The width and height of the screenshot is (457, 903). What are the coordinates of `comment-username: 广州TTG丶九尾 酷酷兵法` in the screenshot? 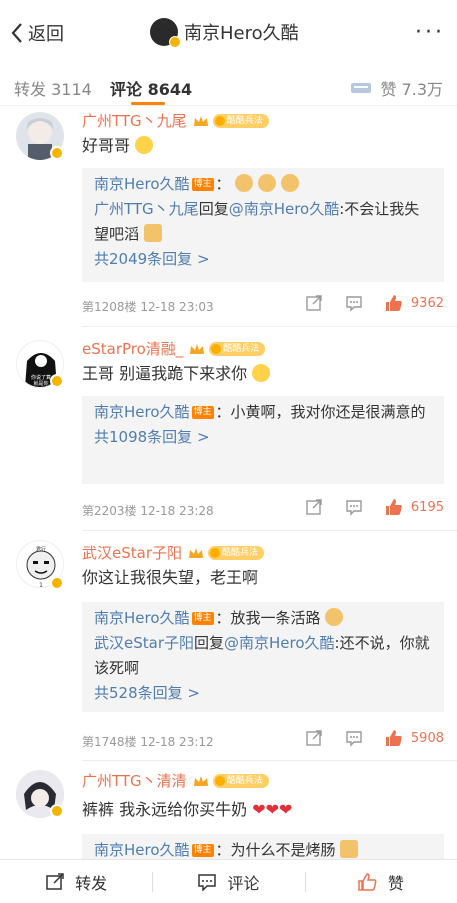 It's located at (175, 120).